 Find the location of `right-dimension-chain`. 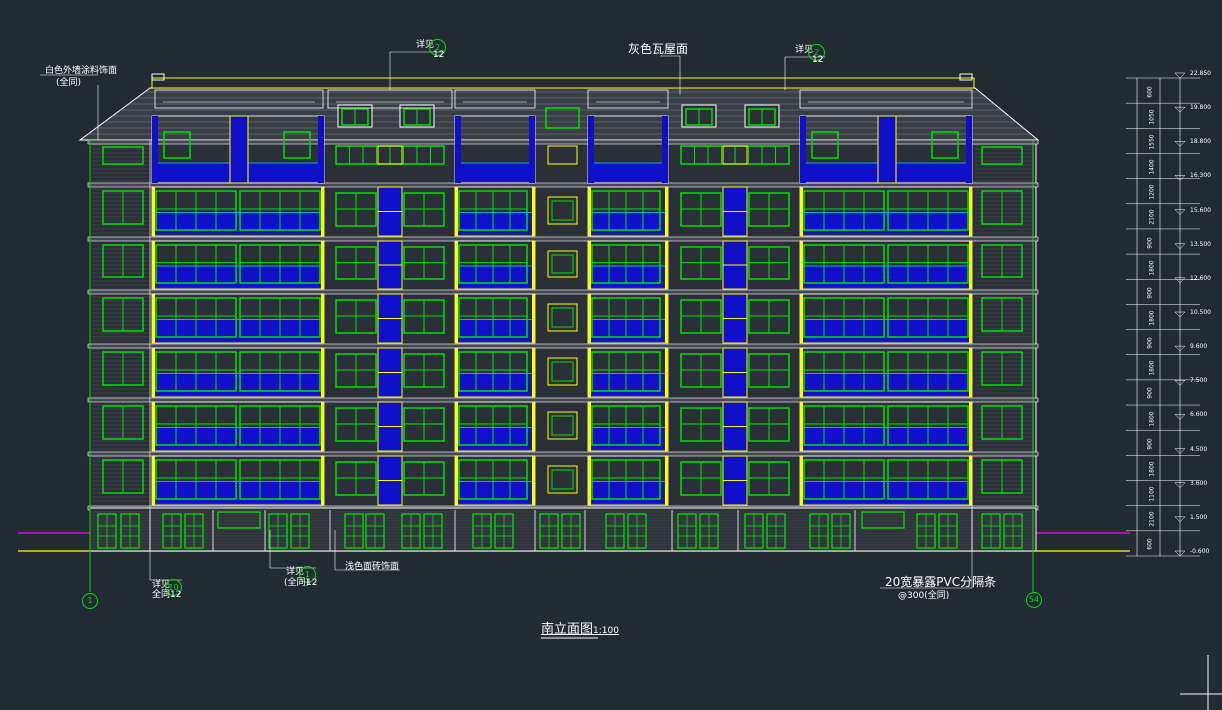

right-dimension-chain is located at coordinates (1163, 314).